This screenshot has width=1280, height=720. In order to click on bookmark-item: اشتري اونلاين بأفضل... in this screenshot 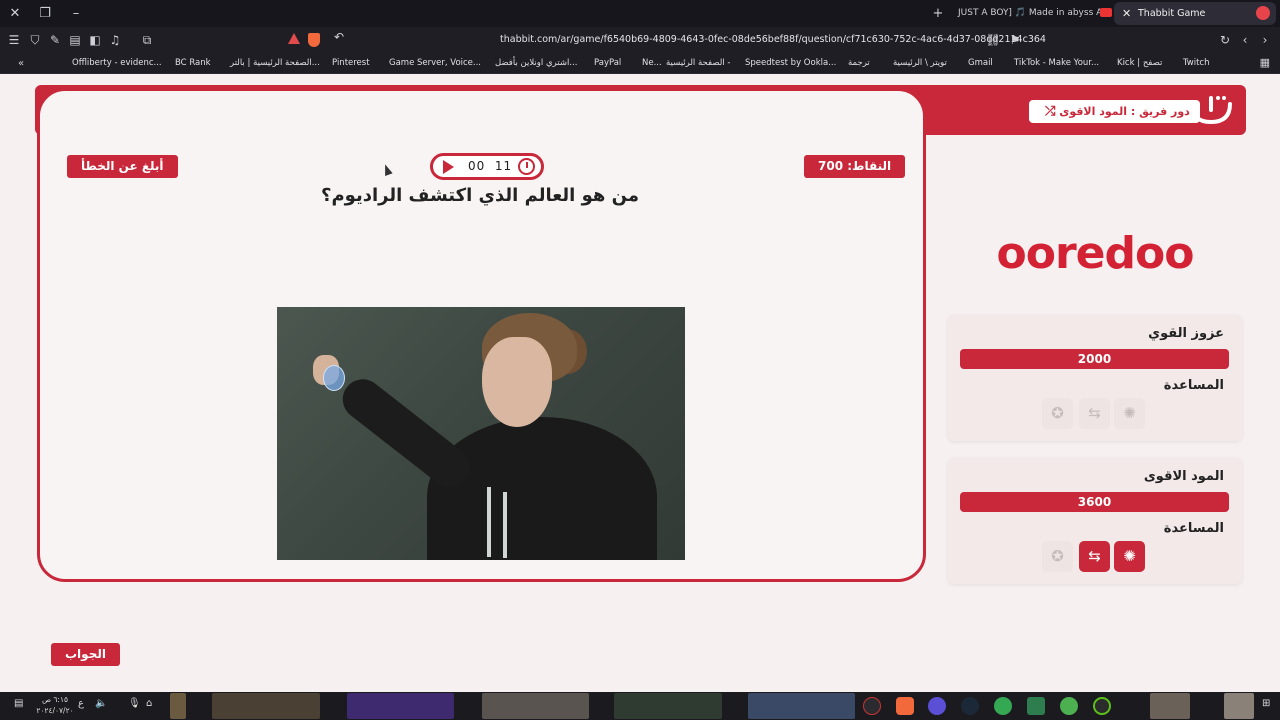, I will do `click(536, 63)`.